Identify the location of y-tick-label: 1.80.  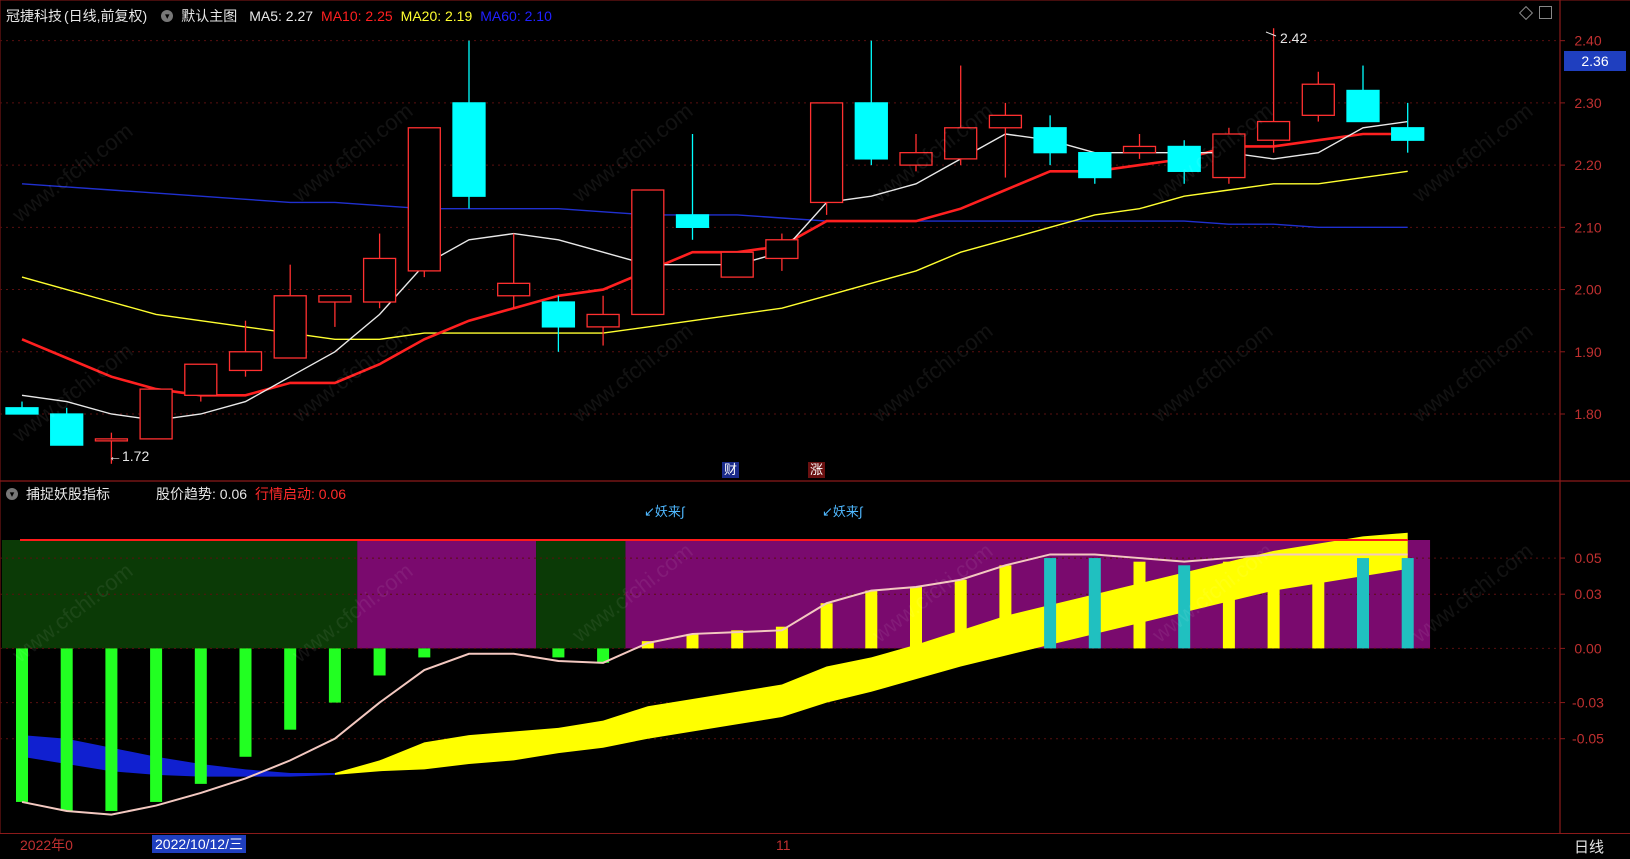
(1587, 414).